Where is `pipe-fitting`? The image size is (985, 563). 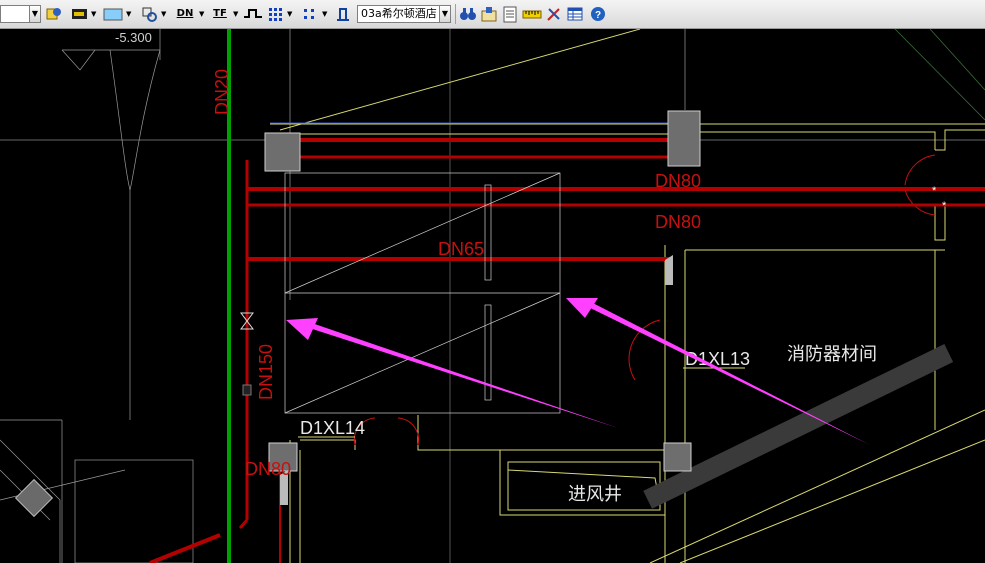
pipe-fitting is located at coordinates (247, 390).